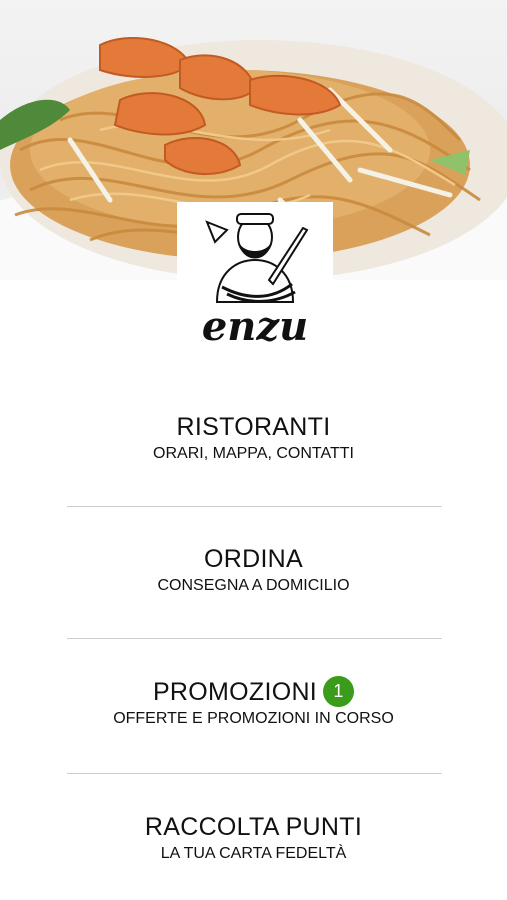 The image size is (507, 900). Describe the element at coordinates (253, 559) in the screenshot. I see `menu-title: ORDINA` at that location.